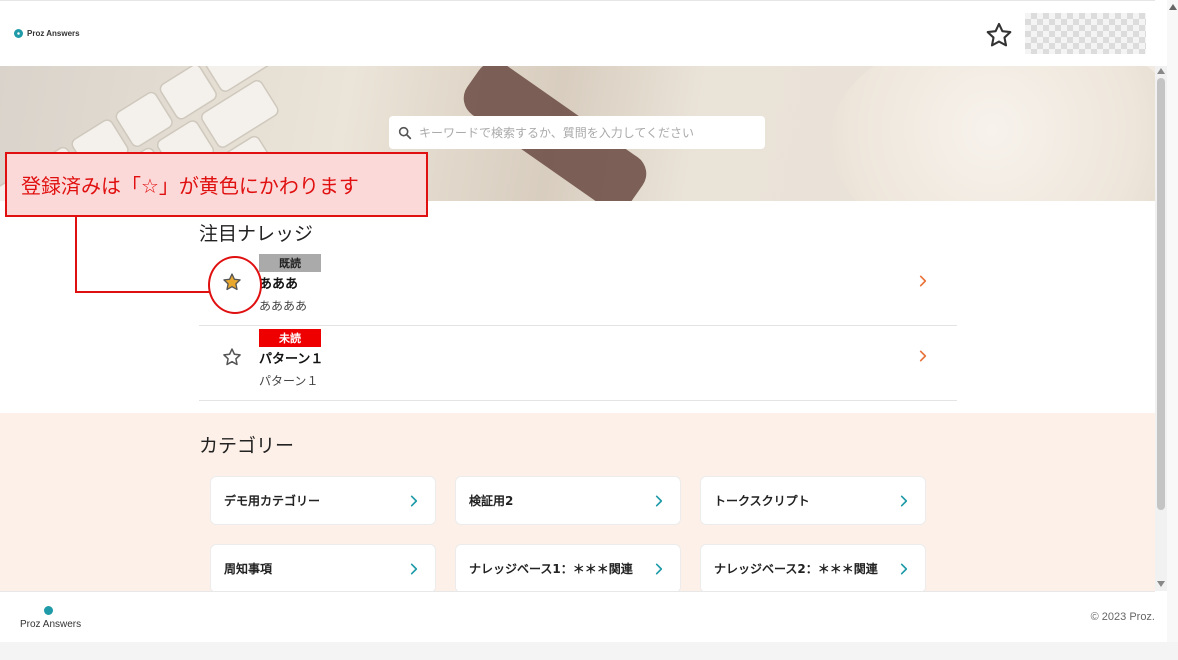 The width and height of the screenshot is (1178, 660). Describe the element at coordinates (48, 610) in the screenshot. I see `footer-logo-icon` at that location.